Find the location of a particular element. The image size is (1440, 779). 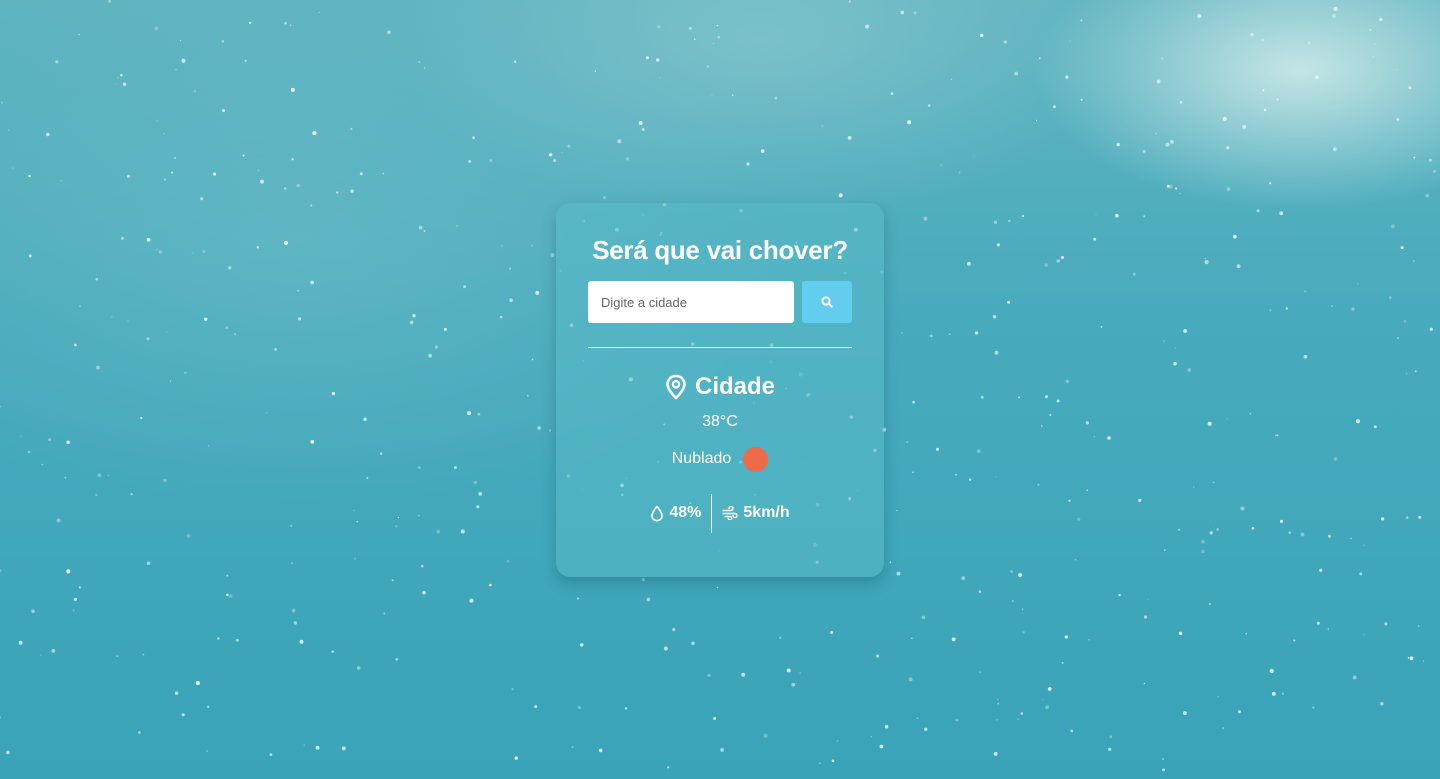

humidity: 48% is located at coordinates (675, 513).